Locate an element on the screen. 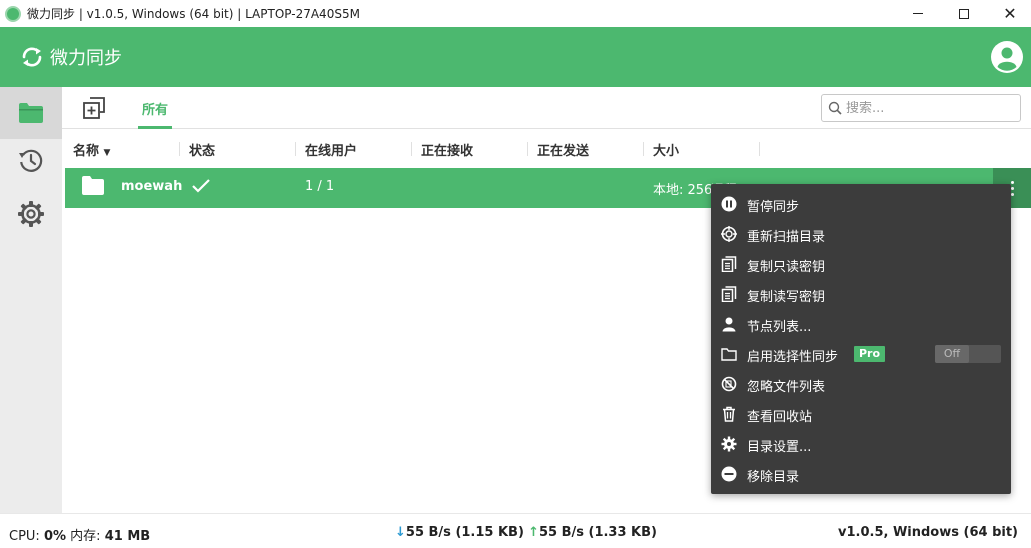 Image resolution: width=1031 pixels, height=548 pixels. minimize-icon is located at coordinates (918, 13).